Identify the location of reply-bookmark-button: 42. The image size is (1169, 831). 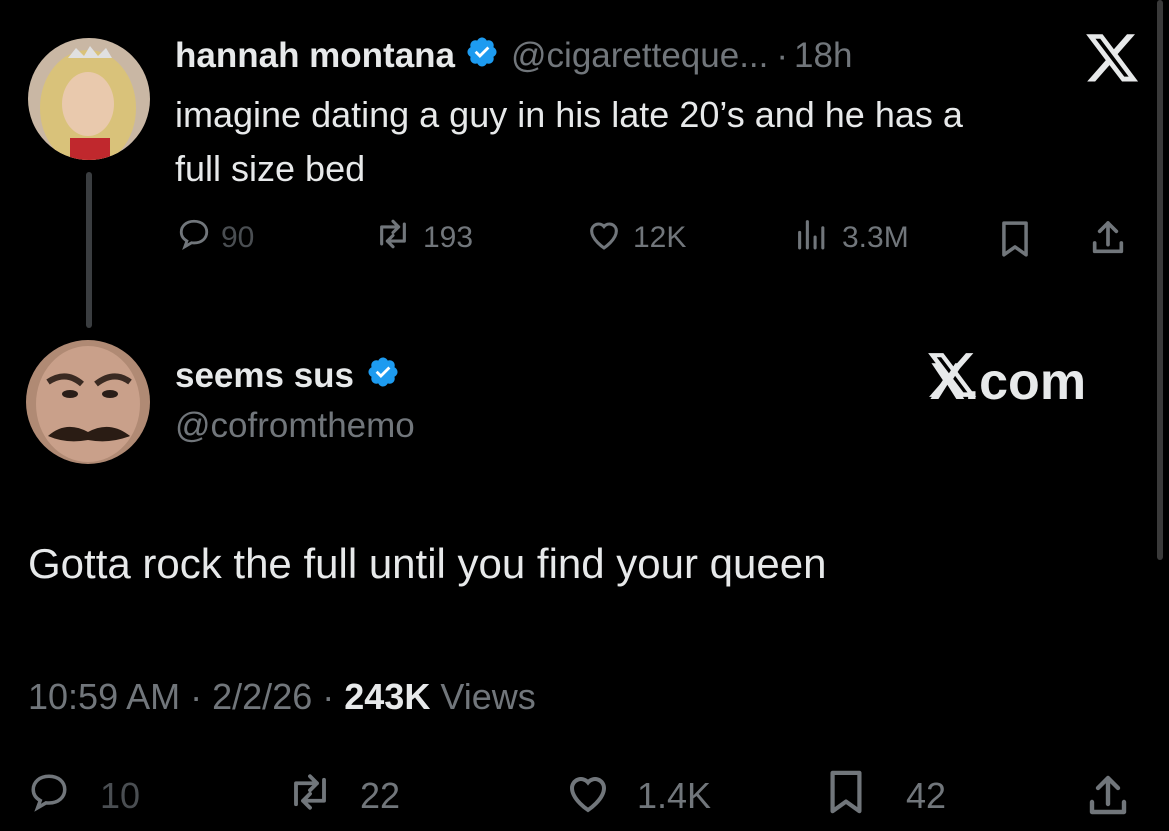
(886, 795).